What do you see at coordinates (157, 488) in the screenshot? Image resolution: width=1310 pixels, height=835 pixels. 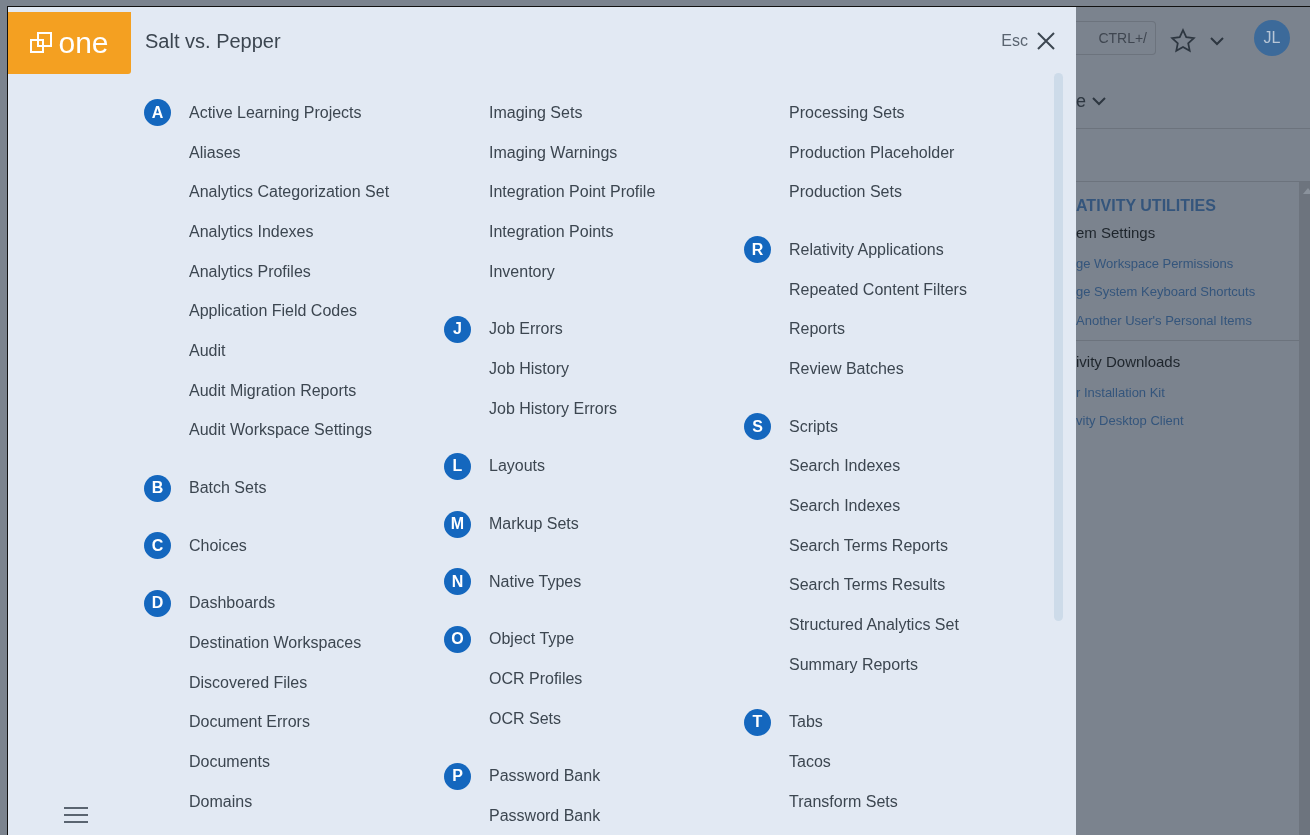 I see `letter-marker: B` at bounding box center [157, 488].